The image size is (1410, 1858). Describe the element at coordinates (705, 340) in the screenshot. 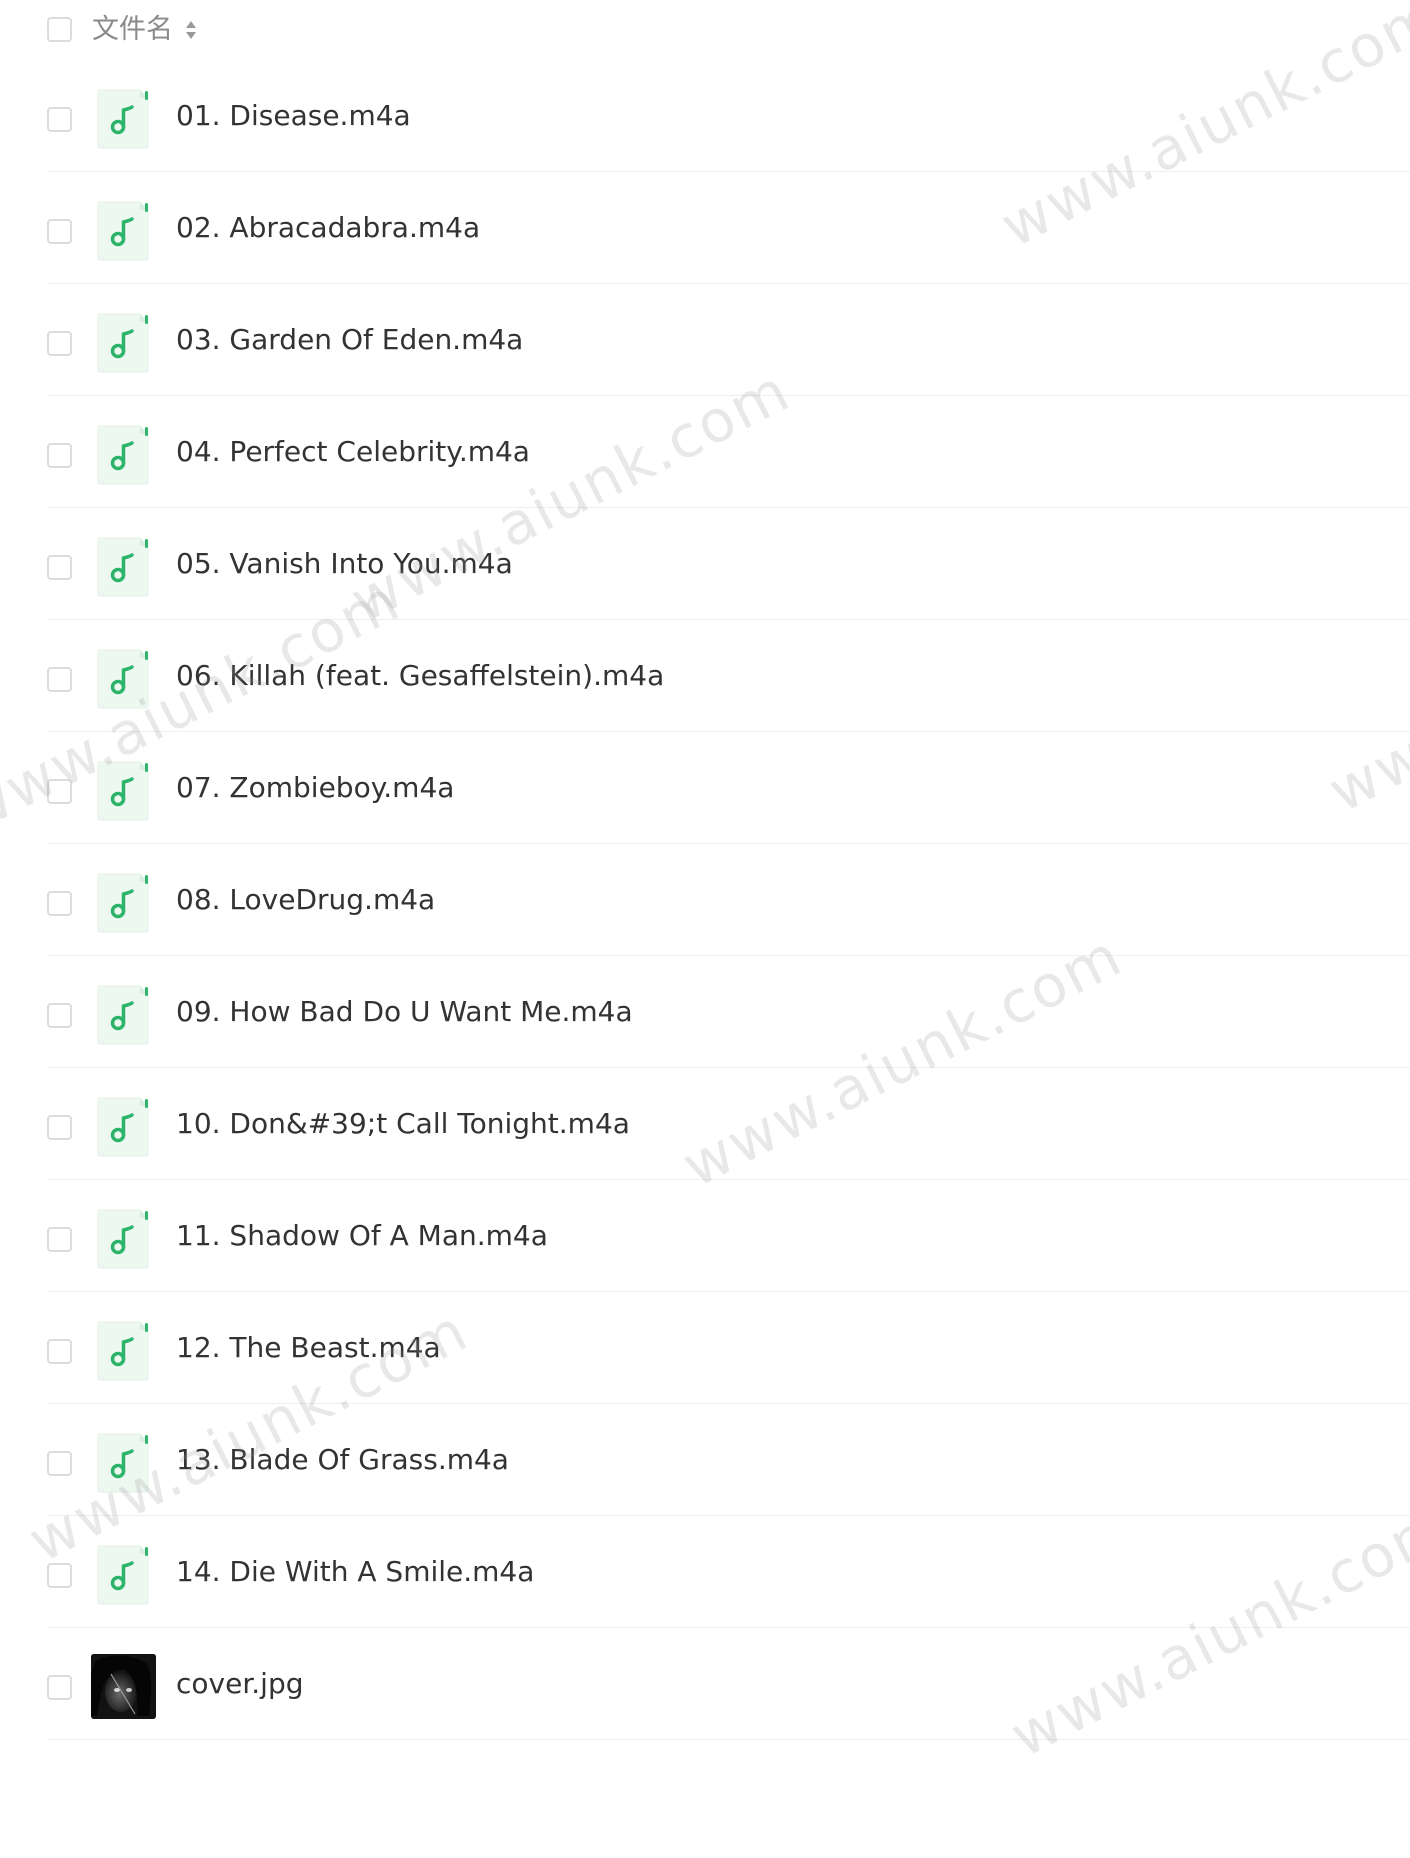

I see `file-row: 03. Garden Of Eden.m4a` at that location.